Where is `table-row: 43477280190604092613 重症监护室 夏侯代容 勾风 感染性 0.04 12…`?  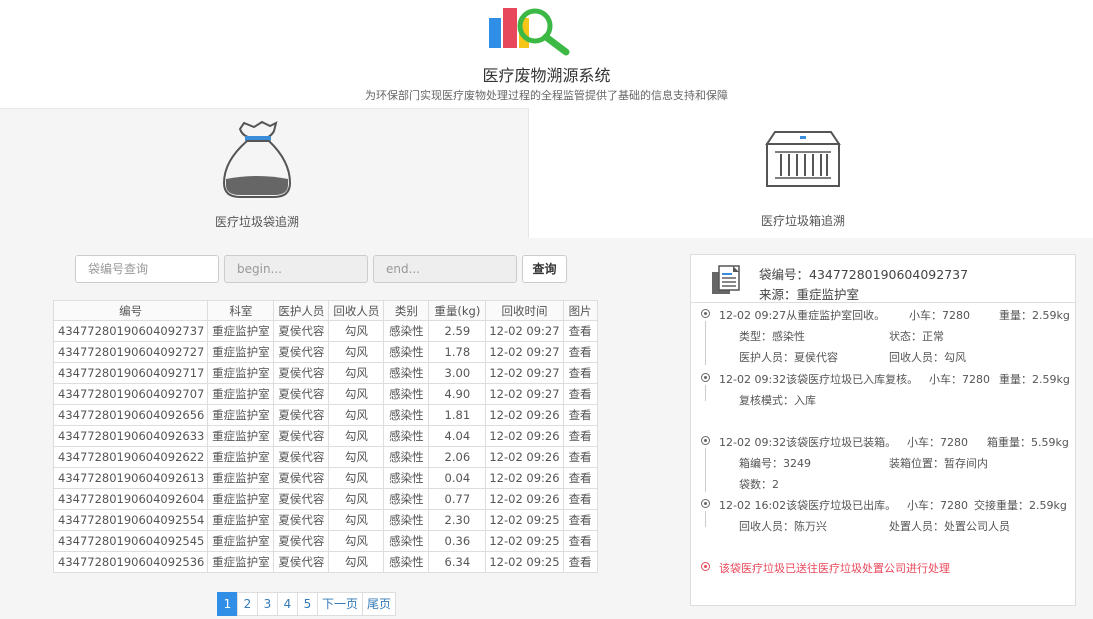
table-row: 43477280190604092613 重症监护室 夏侯代容 勾风 感染性 0.04 12… is located at coordinates (325, 478).